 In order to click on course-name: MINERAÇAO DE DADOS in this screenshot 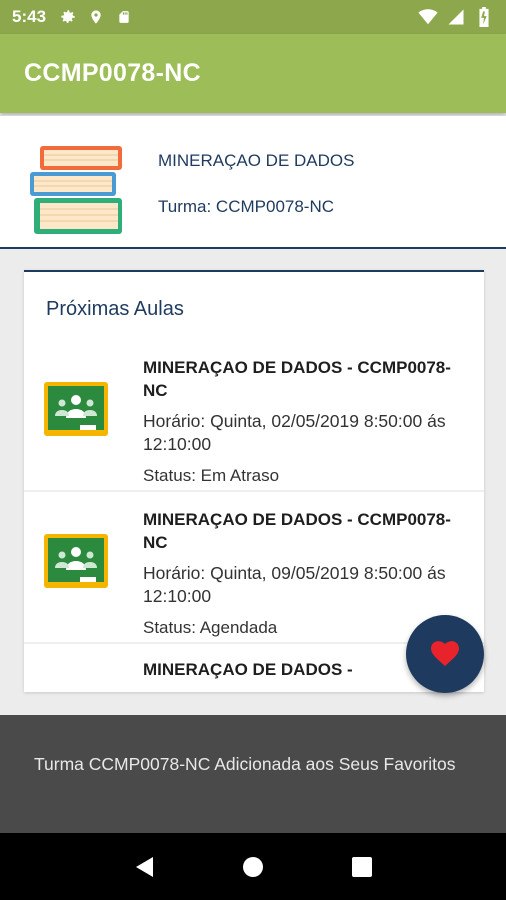, I will do `click(256, 160)`.